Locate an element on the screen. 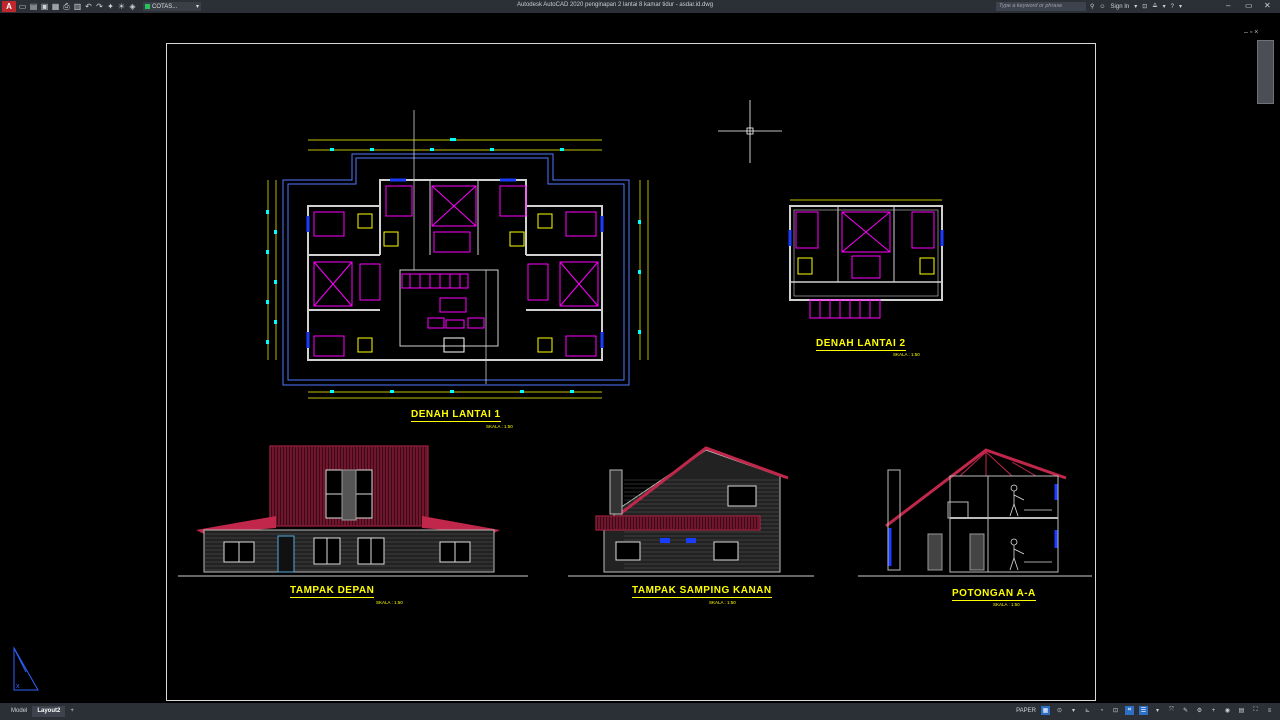 The width and height of the screenshot is (1280, 720). front-elevation-scale: SKALA : 1:50 is located at coordinates (389, 602).